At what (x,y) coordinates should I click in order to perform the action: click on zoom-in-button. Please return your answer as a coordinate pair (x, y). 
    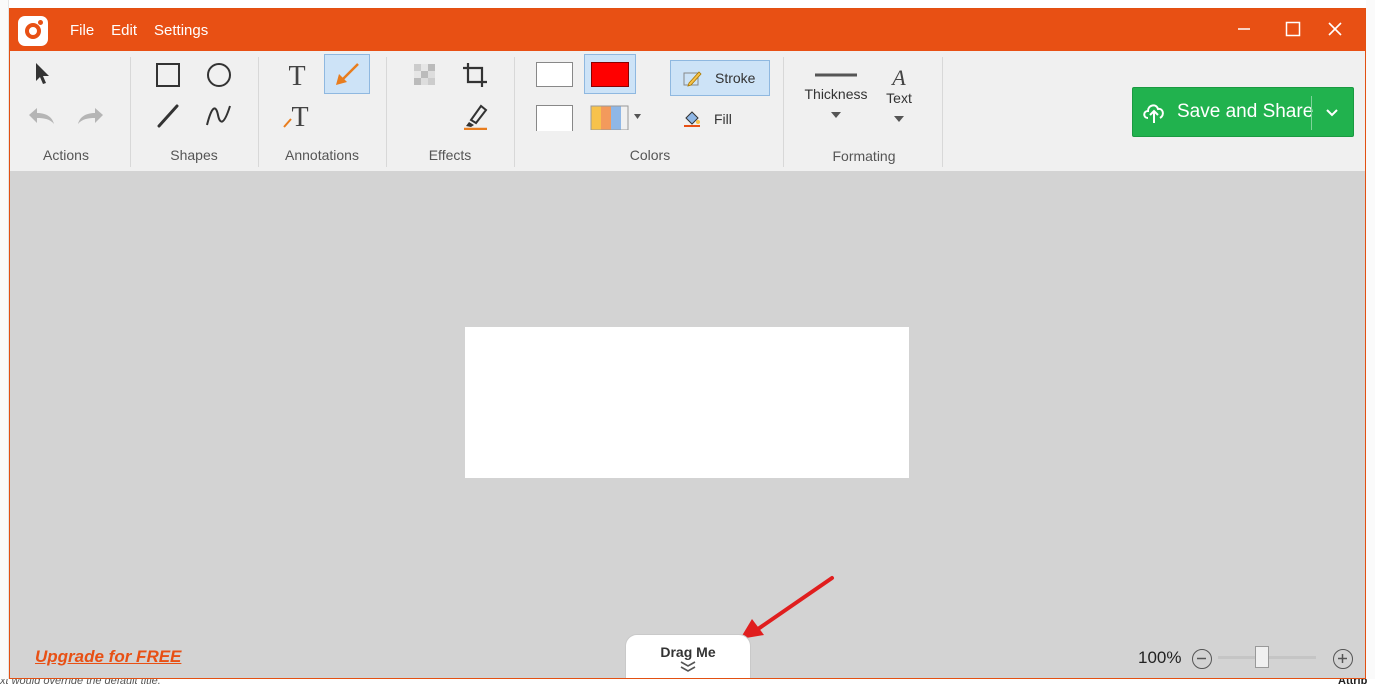
    Looking at the image, I should click on (1343, 659).